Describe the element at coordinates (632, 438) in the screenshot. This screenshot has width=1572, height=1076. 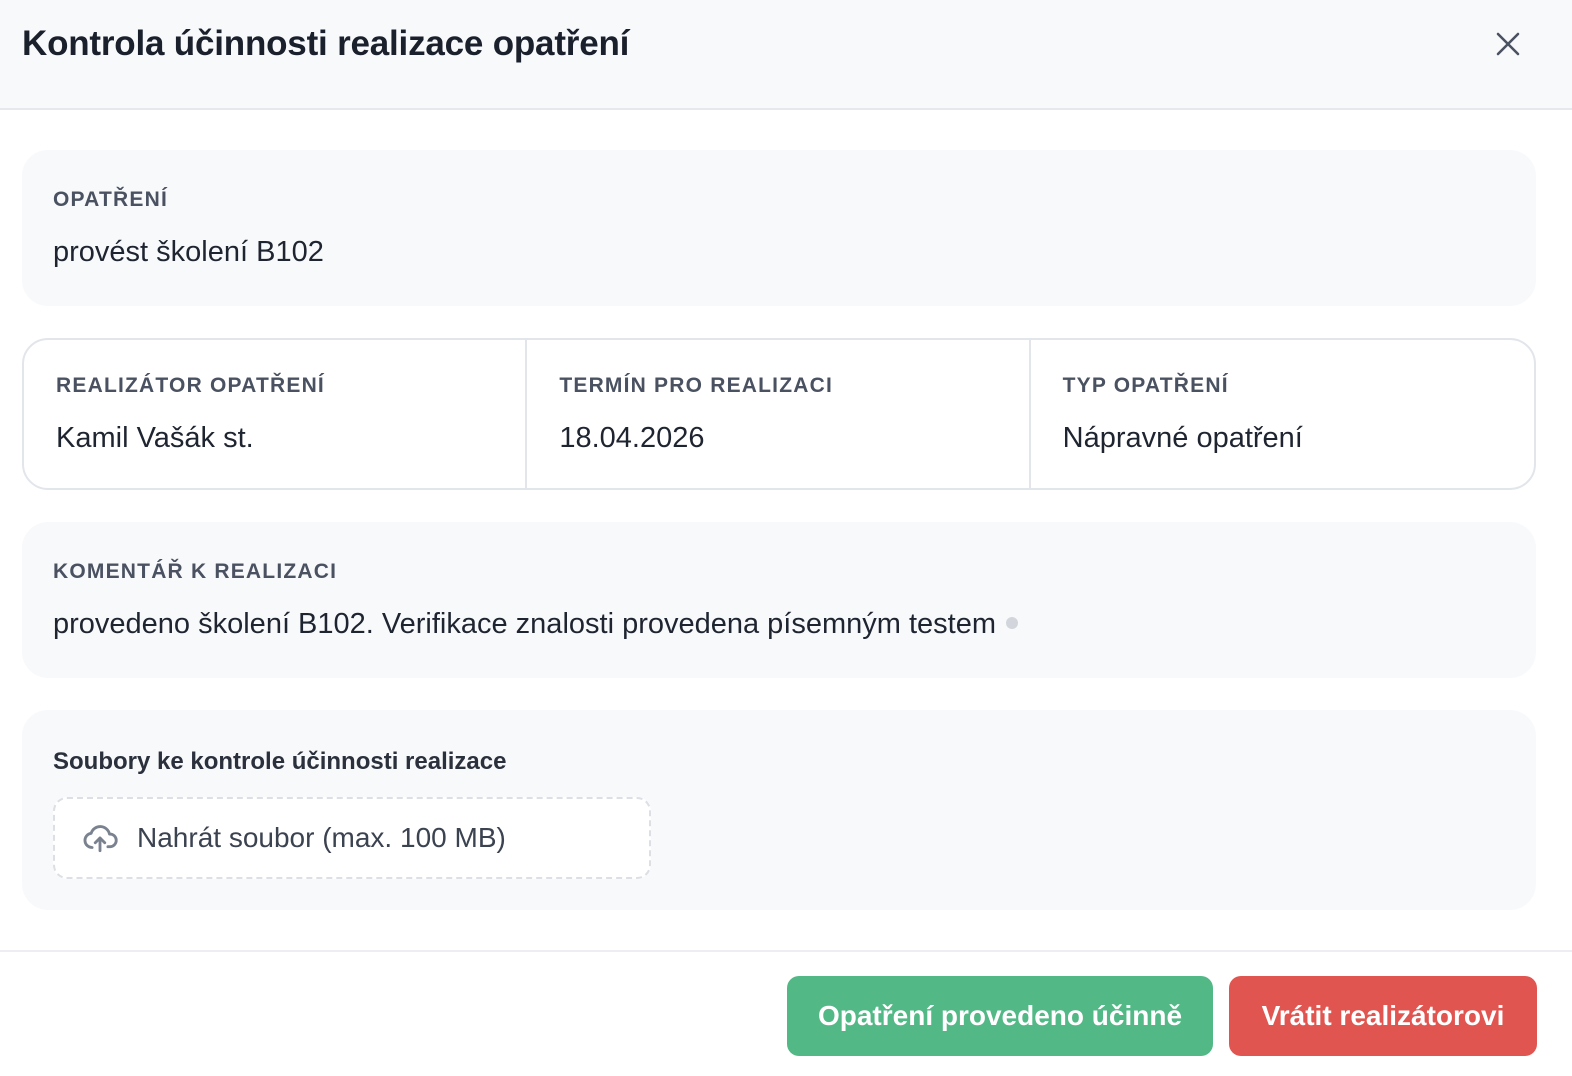
I see `deadline-value: 18.04.2026` at that location.